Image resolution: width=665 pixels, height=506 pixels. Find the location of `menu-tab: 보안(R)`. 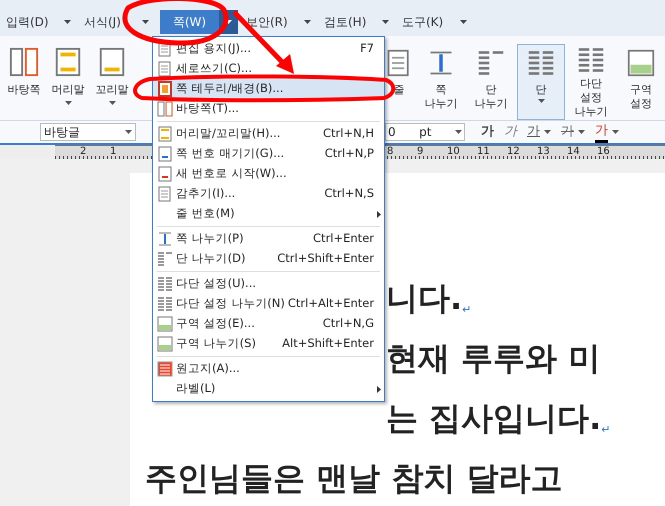

menu-tab: 보안(R) is located at coordinates (283, 22).